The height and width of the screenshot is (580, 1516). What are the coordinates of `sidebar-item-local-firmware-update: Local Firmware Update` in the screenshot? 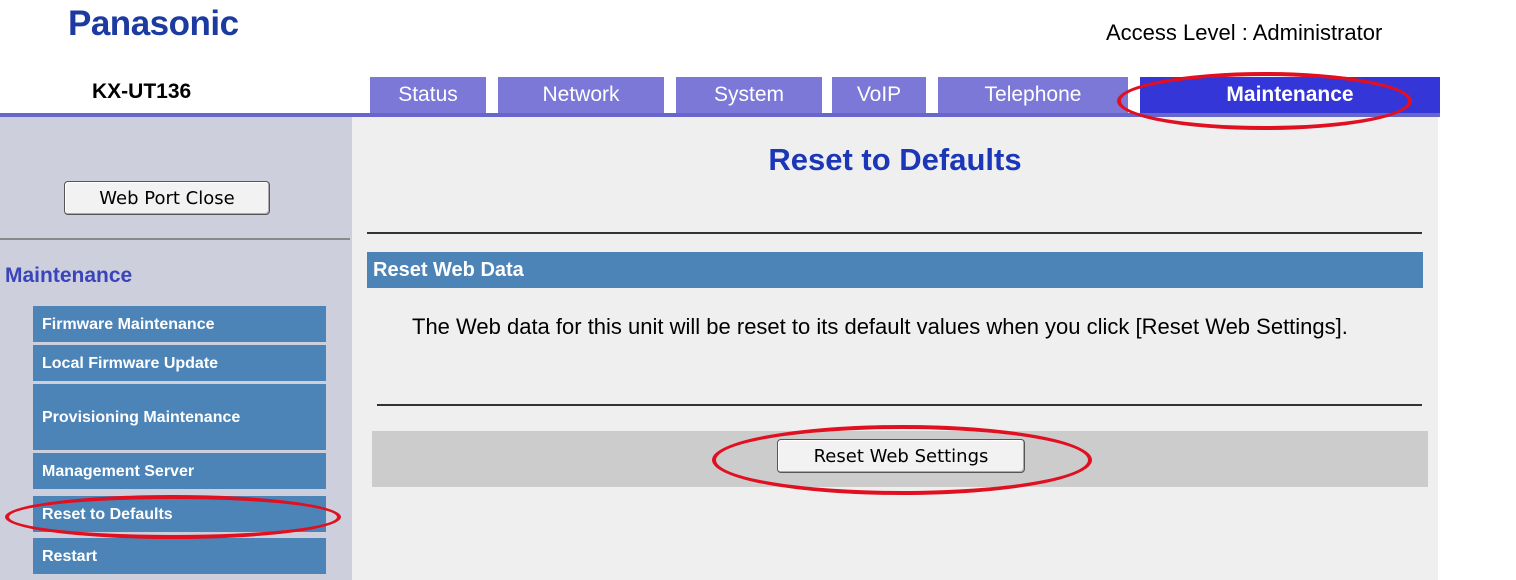 It's located at (179, 363).